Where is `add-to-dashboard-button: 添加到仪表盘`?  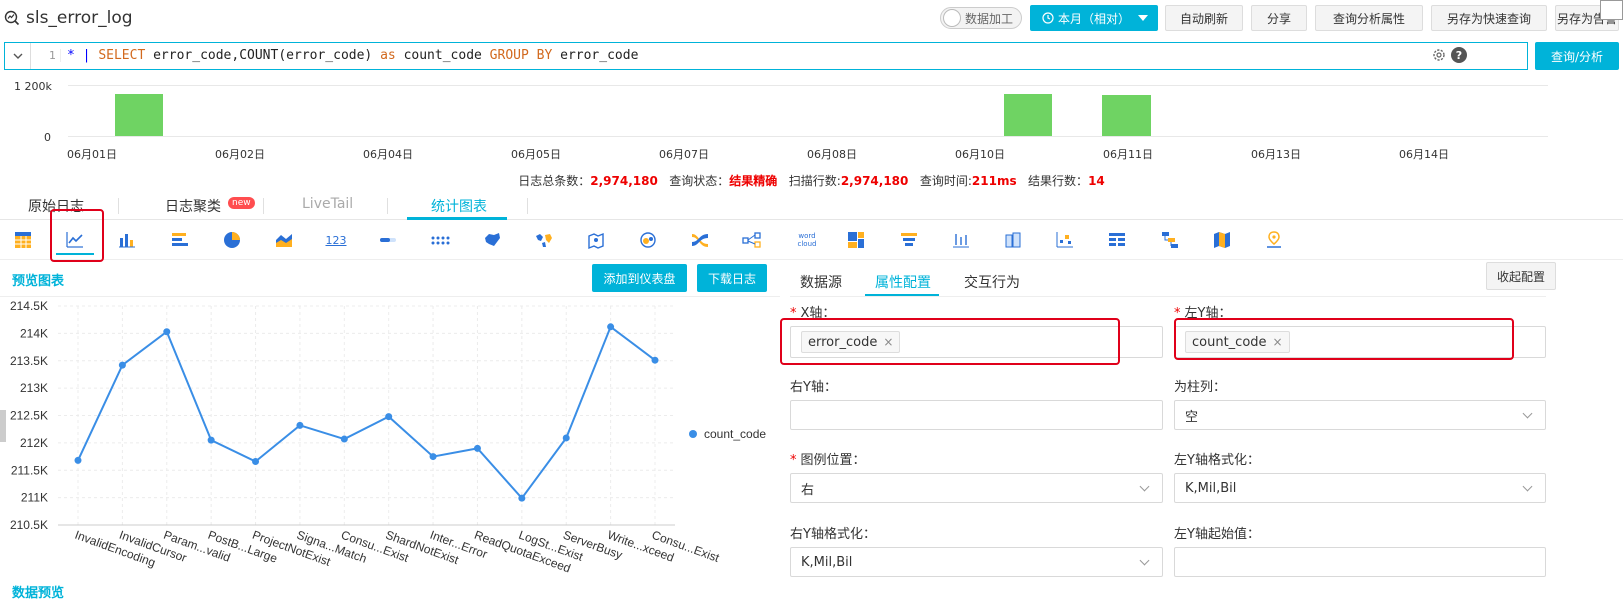 add-to-dashboard-button: 添加到仪表盘 is located at coordinates (639, 278).